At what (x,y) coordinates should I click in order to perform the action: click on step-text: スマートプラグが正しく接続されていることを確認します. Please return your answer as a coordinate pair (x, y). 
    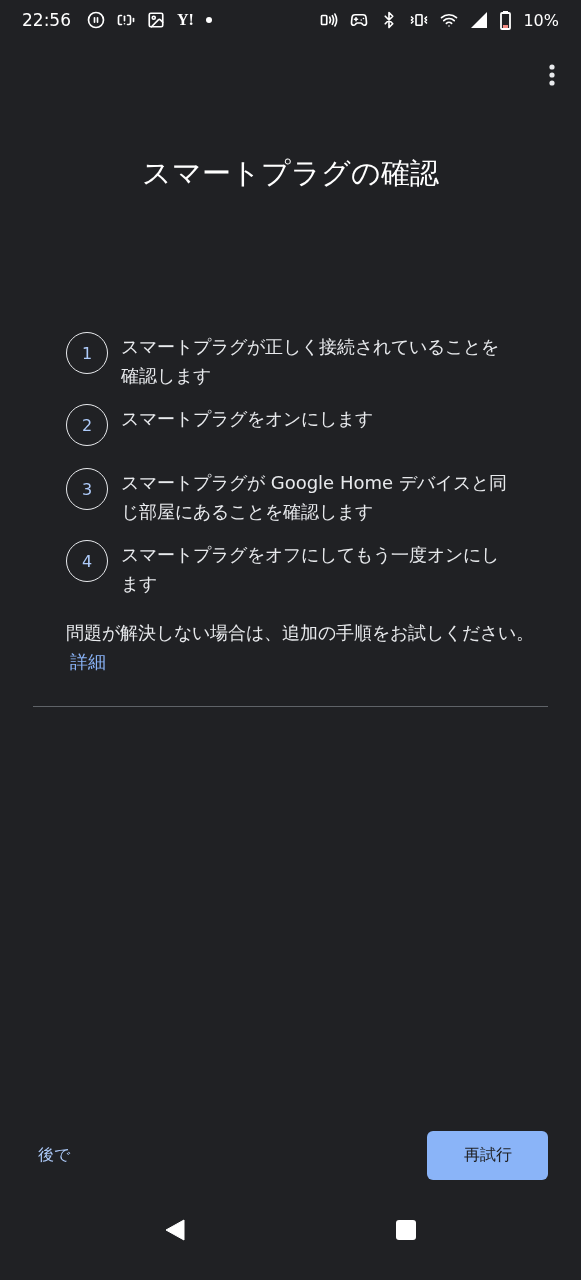
    Looking at the image, I should click on (310, 361).